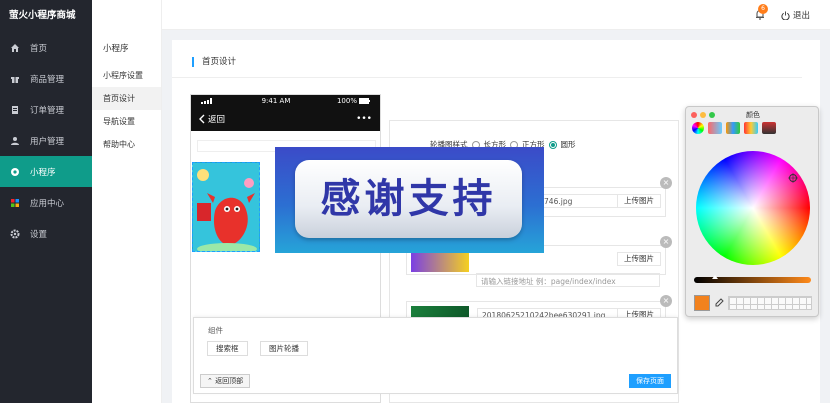  I want to click on nav-item-label: 首页, so click(39, 48).